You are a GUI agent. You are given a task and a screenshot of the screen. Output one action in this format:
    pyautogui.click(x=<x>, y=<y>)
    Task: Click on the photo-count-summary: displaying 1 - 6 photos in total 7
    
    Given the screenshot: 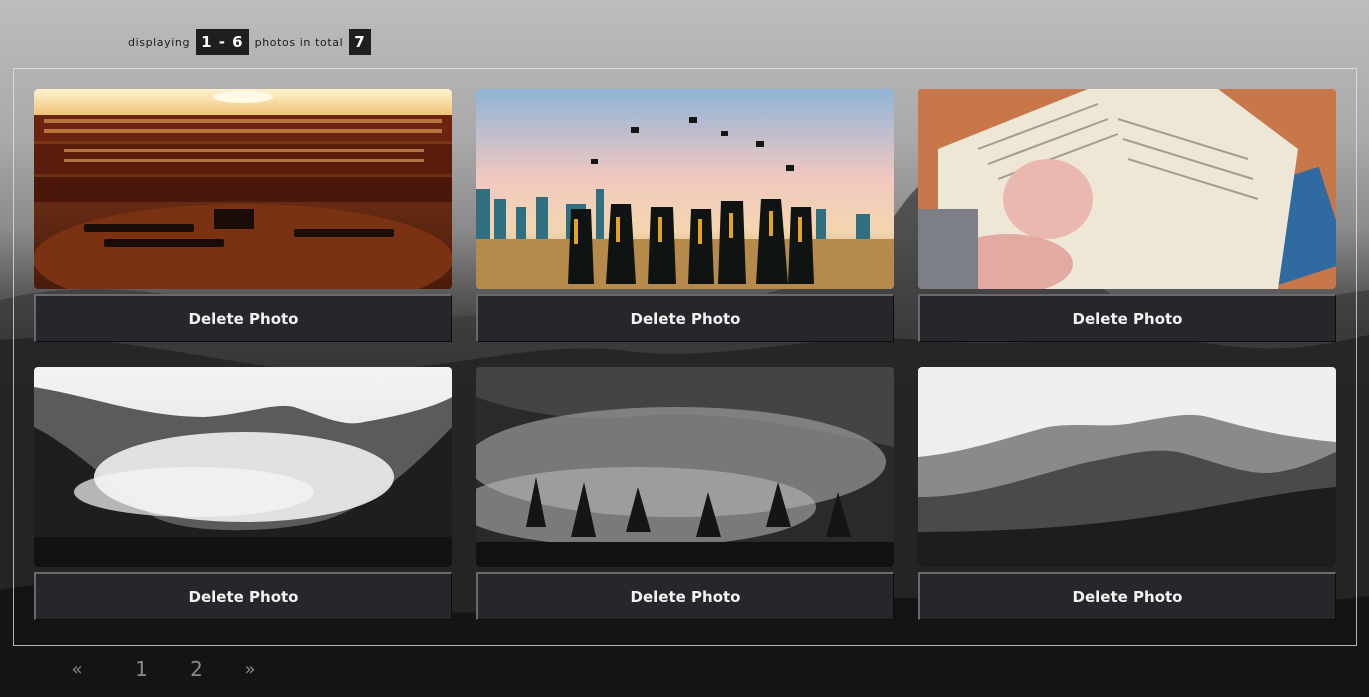 What is the action you would take?
    pyautogui.click(x=249, y=42)
    